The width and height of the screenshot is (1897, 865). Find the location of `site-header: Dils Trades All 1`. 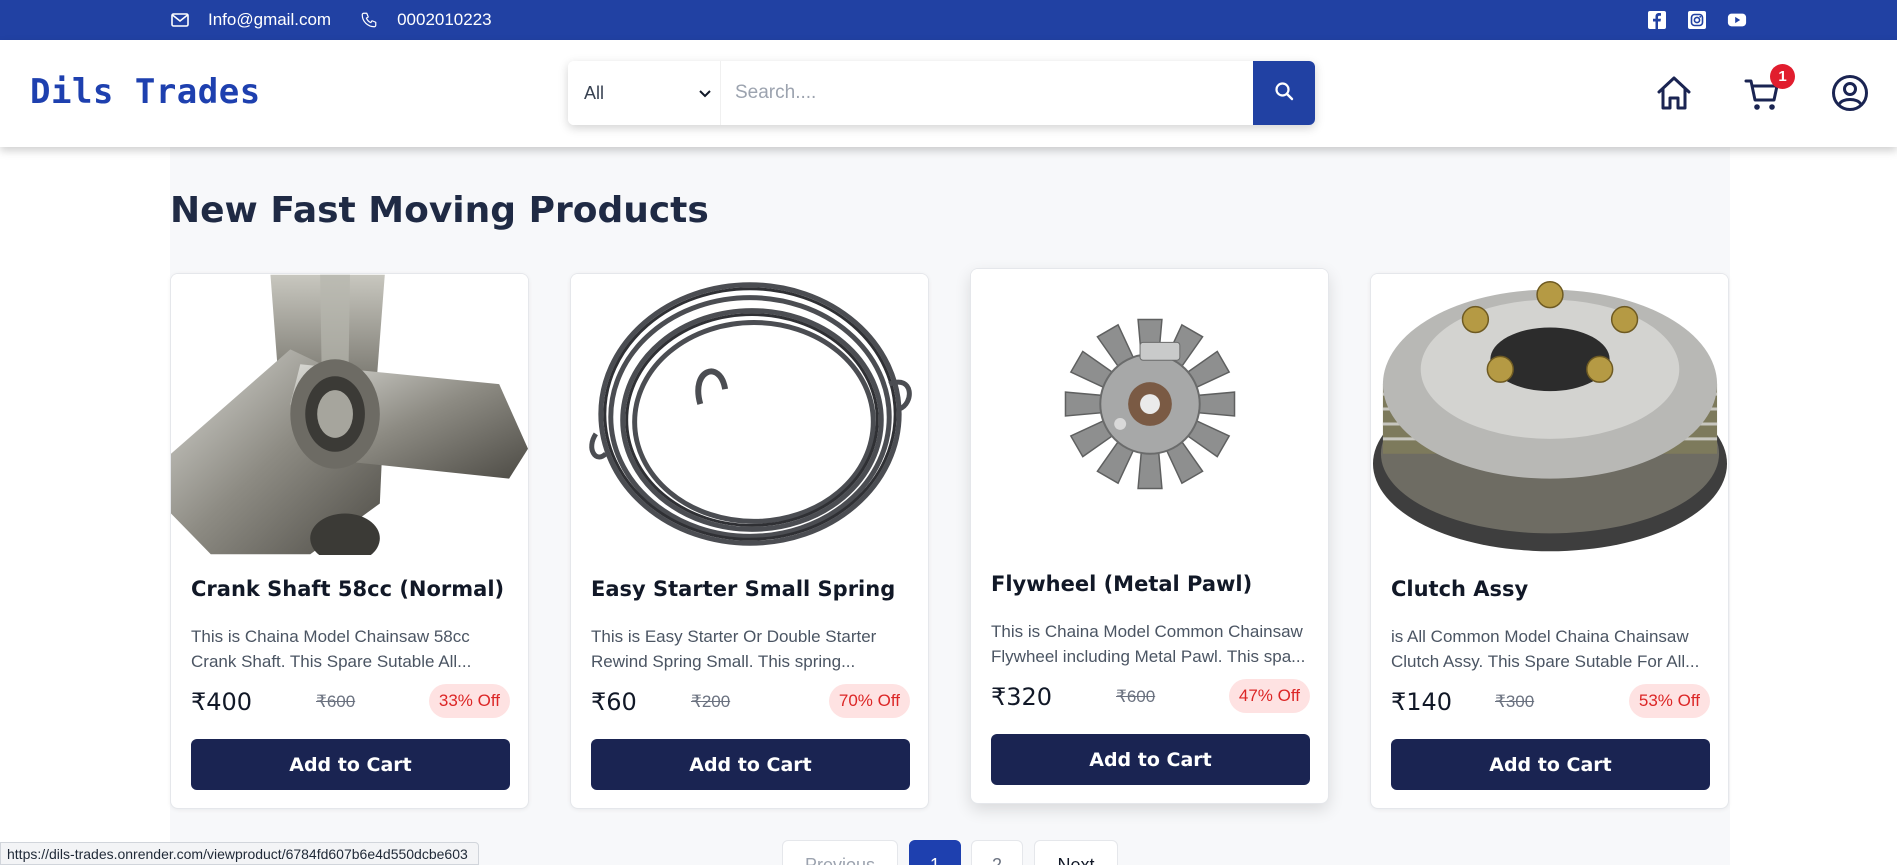

site-header: Dils Trades All 1 is located at coordinates (948, 93).